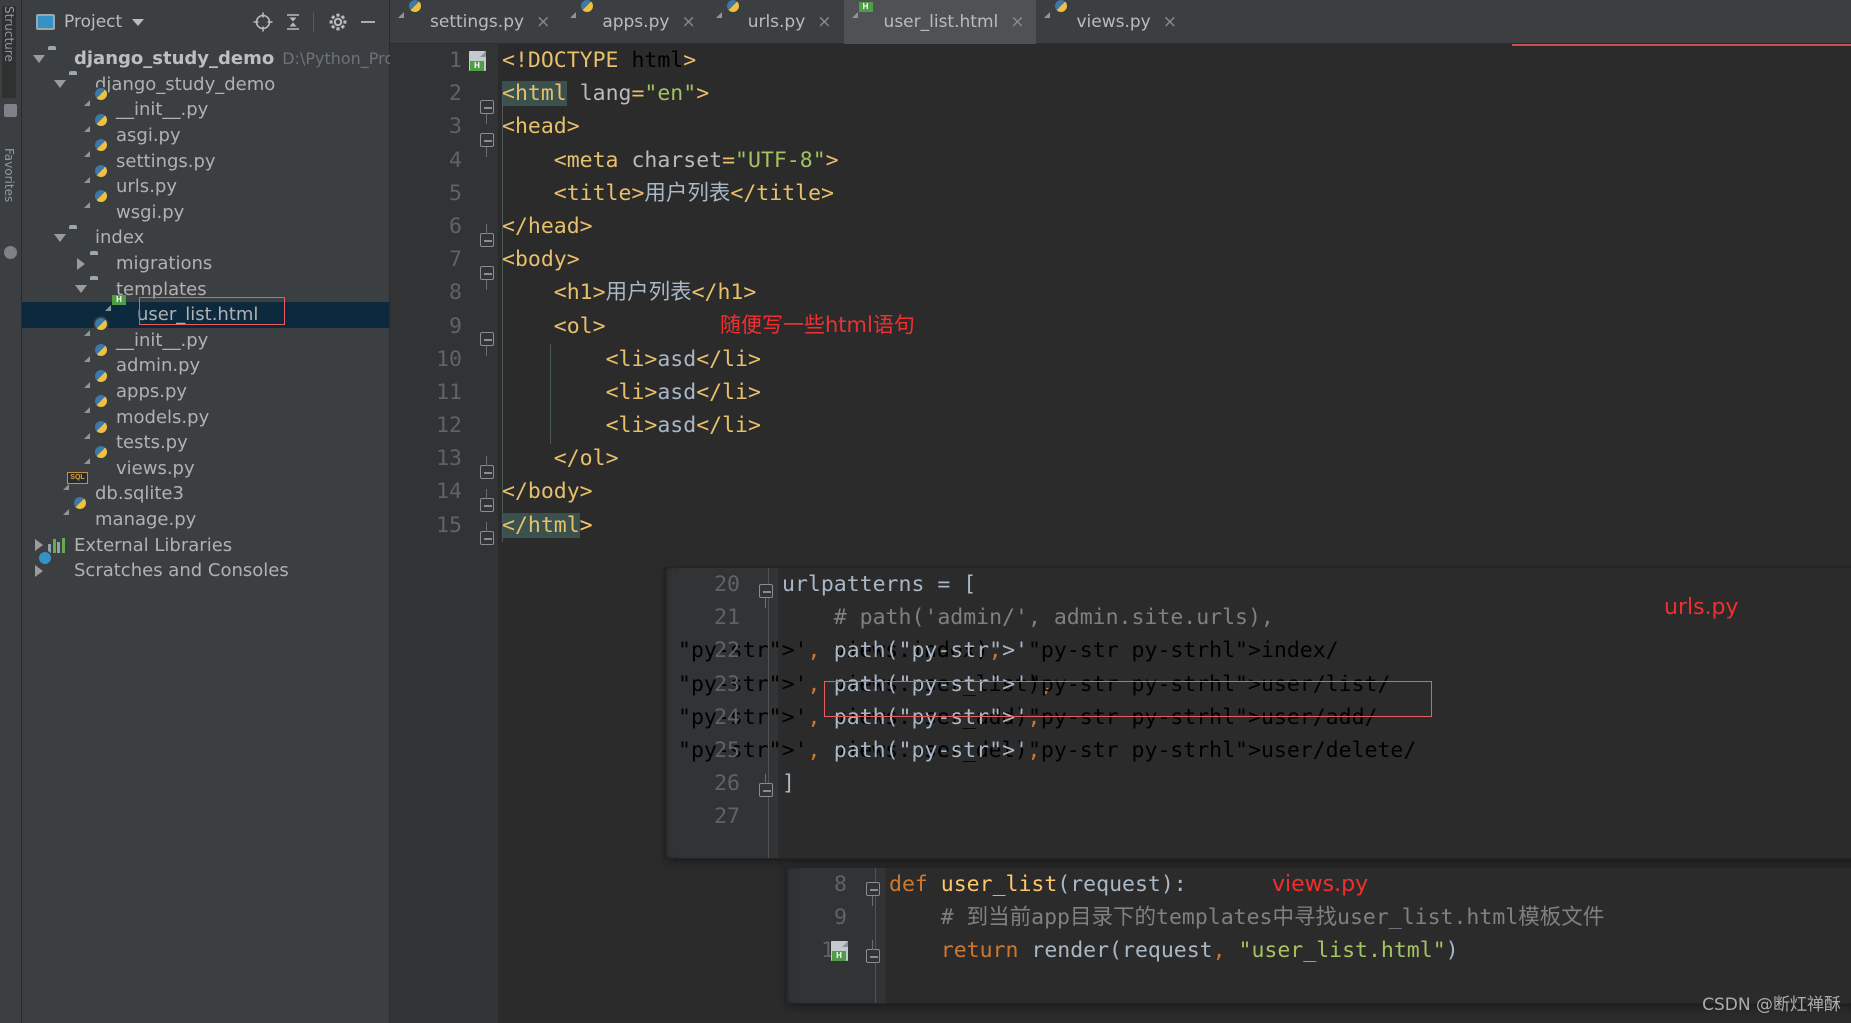 The width and height of the screenshot is (1851, 1023). Describe the element at coordinates (541, 260) in the screenshot. I see `line-text: <body>` at that location.